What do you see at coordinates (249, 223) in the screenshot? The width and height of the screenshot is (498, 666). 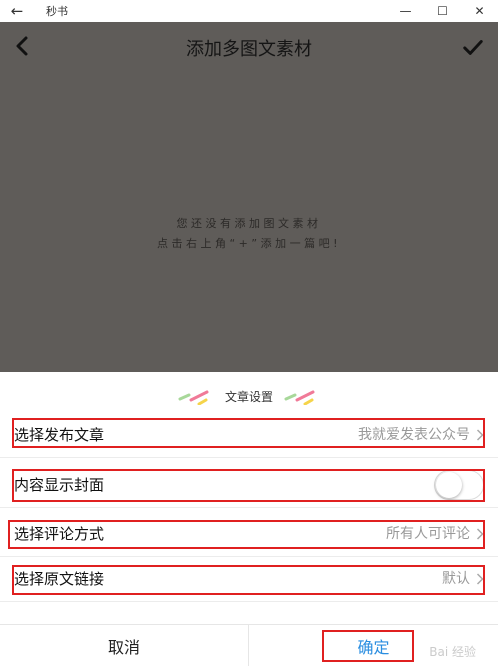 I see `empty-state-line1: 您还没有添加图文素材` at bounding box center [249, 223].